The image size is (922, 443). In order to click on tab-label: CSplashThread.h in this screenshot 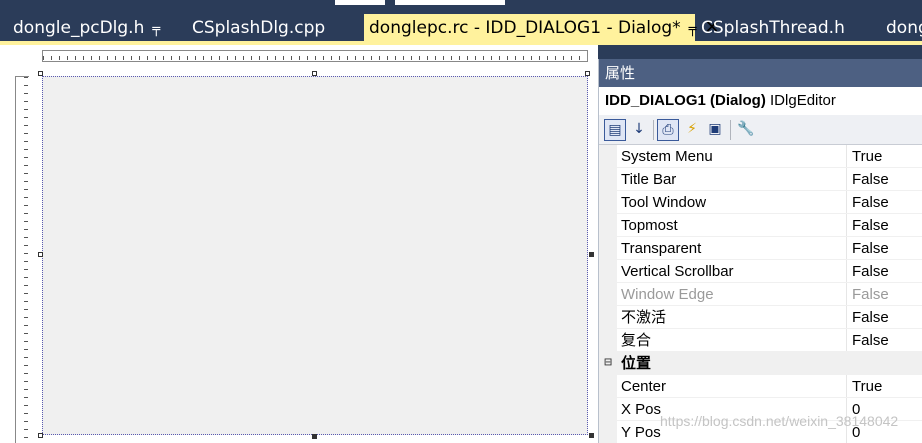, I will do `click(773, 28)`.